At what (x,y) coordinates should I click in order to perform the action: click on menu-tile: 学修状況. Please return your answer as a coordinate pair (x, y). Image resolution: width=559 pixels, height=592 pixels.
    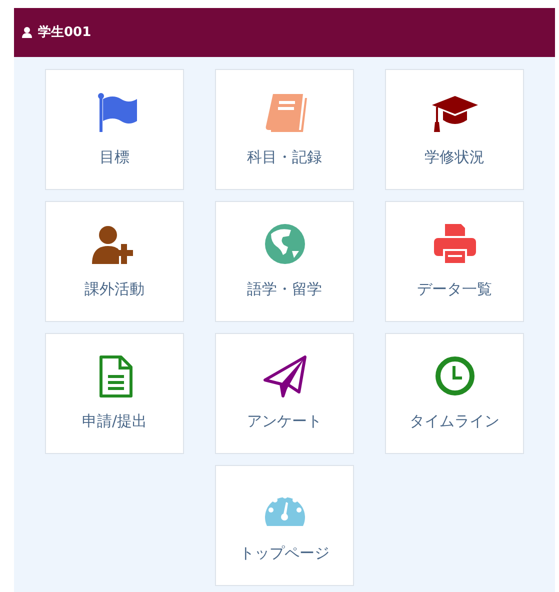
    Looking at the image, I should click on (454, 129).